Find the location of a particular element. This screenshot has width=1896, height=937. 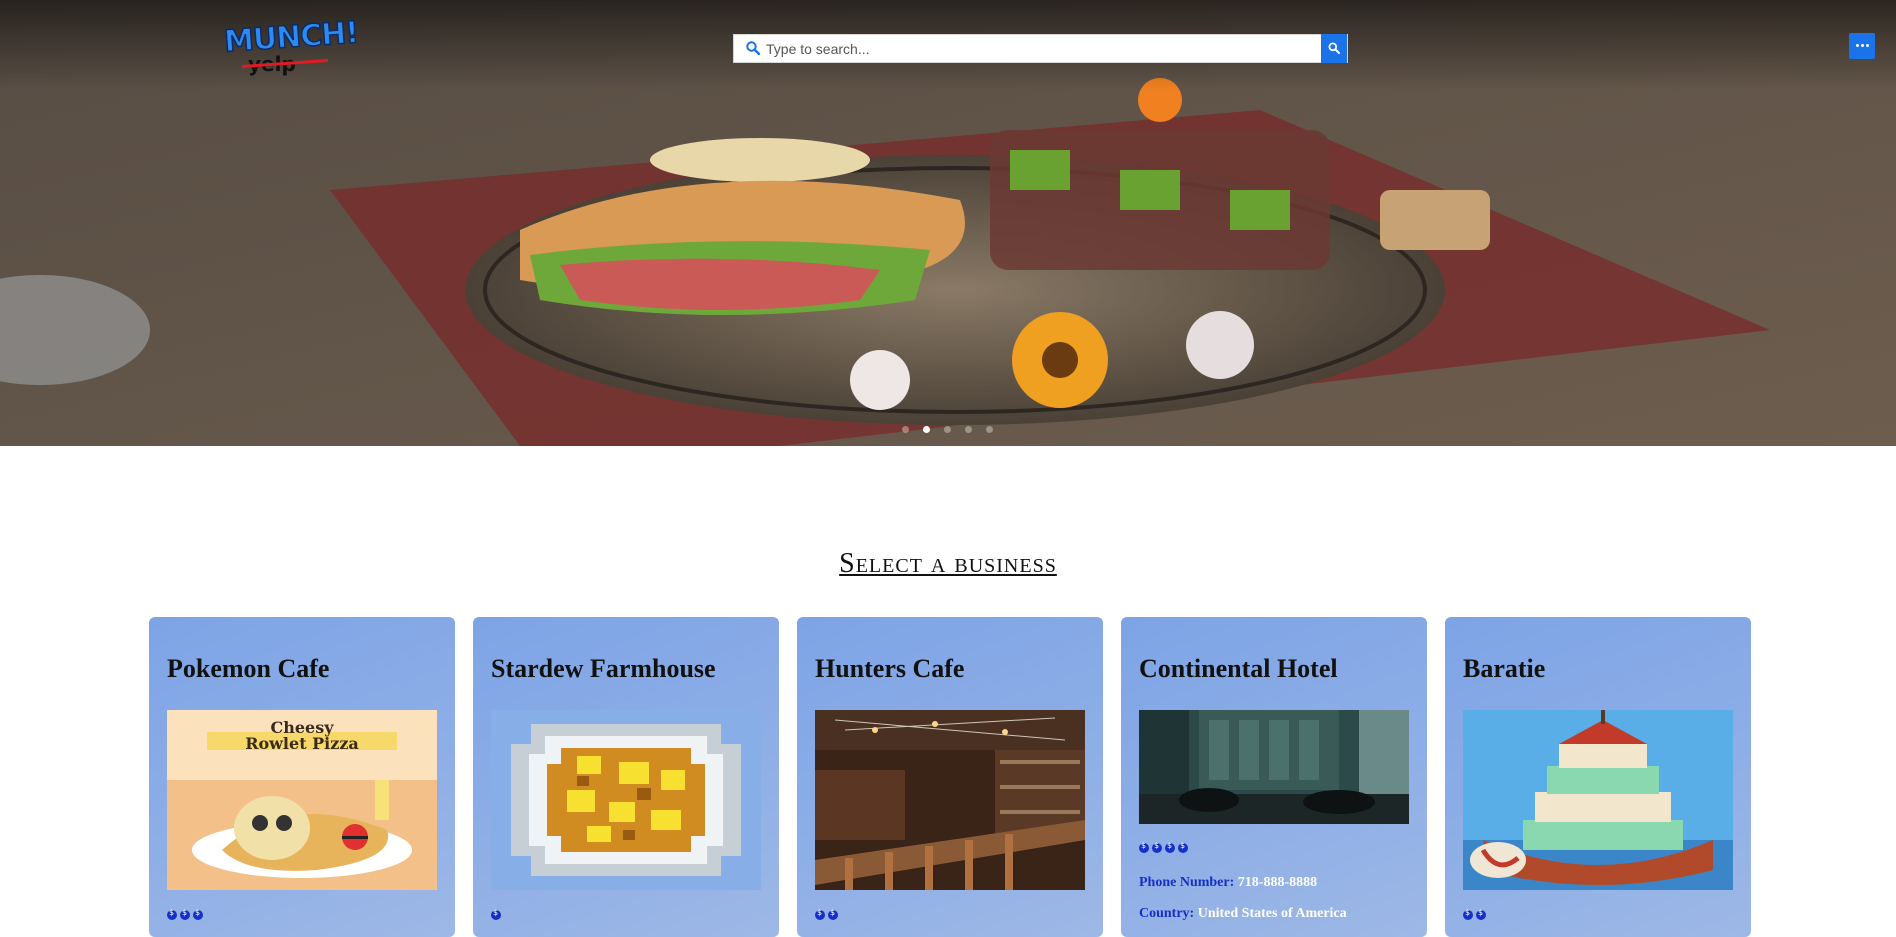

business-name: Baratie is located at coordinates (1504, 668).